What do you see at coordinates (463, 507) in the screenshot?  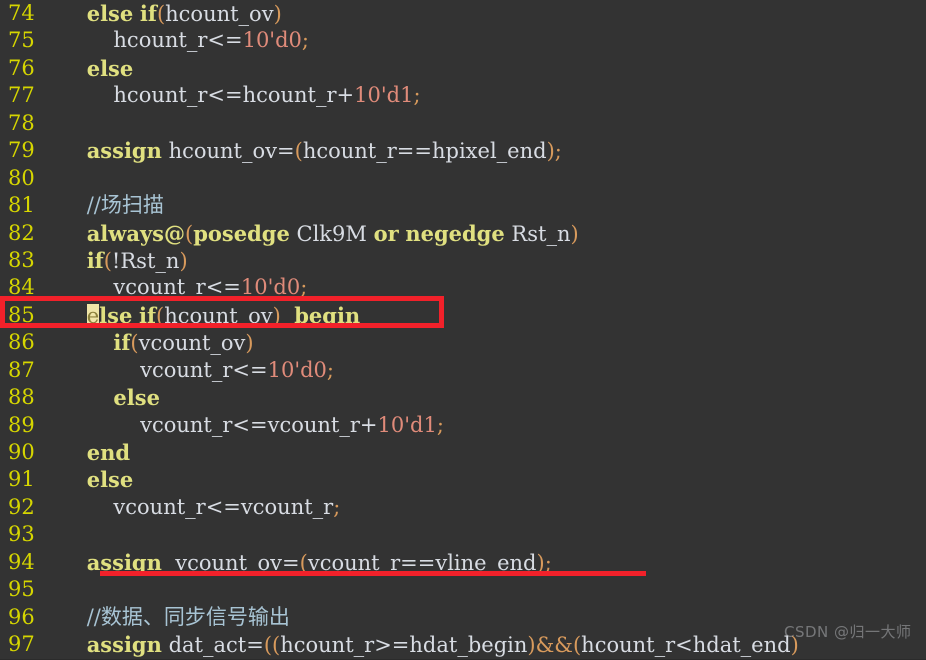 I see `code-line-92: 92 vcount_r<=vcount_r;` at bounding box center [463, 507].